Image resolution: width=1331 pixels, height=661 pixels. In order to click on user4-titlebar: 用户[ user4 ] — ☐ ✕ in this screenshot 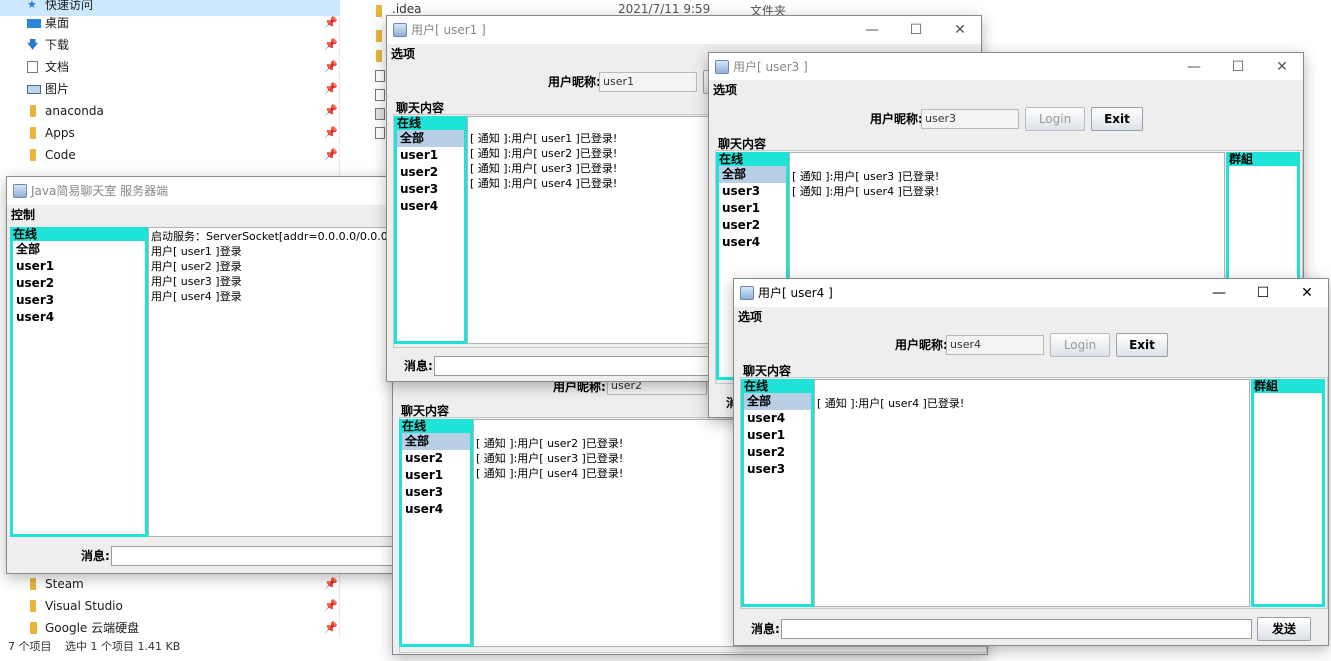, I will do `click(1031, 293)`.